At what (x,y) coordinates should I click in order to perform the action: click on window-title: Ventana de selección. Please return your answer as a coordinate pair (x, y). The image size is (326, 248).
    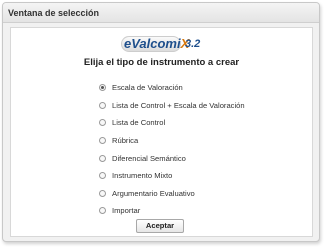
    Looking at the image, I should click on (161, 13).